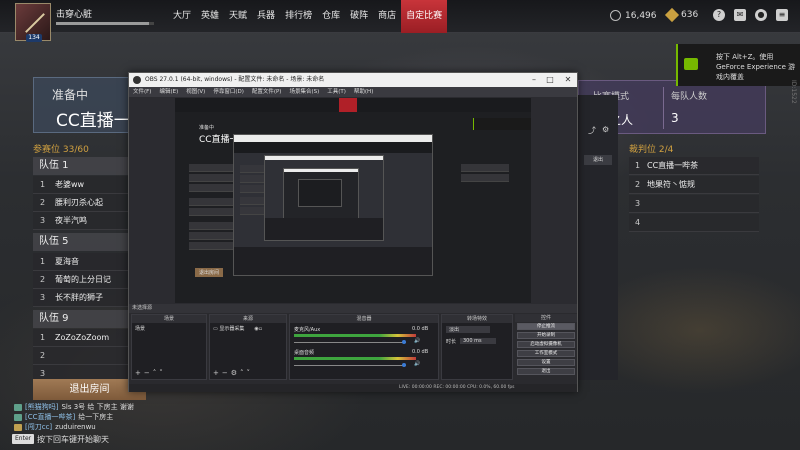 The image size is (800, 450). Describe the element at coordinates (41, 407) in the screenshot. I see `chat-sender: [熊猫狗吗]` at that location.